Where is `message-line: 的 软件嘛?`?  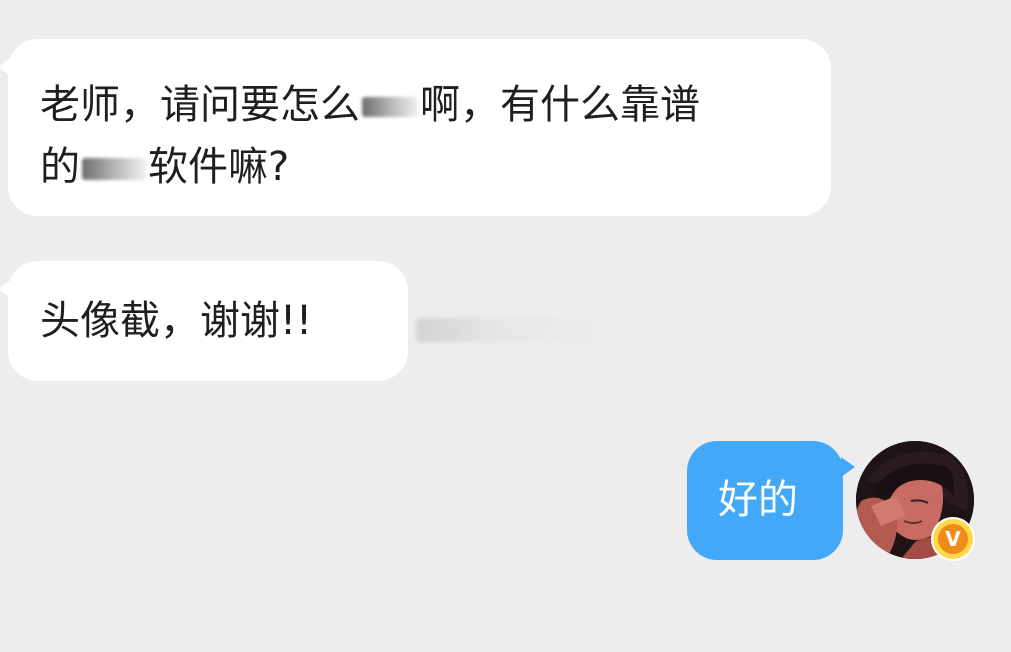 message-line: 的 软件嘛? is located at coordinates (419, 167).